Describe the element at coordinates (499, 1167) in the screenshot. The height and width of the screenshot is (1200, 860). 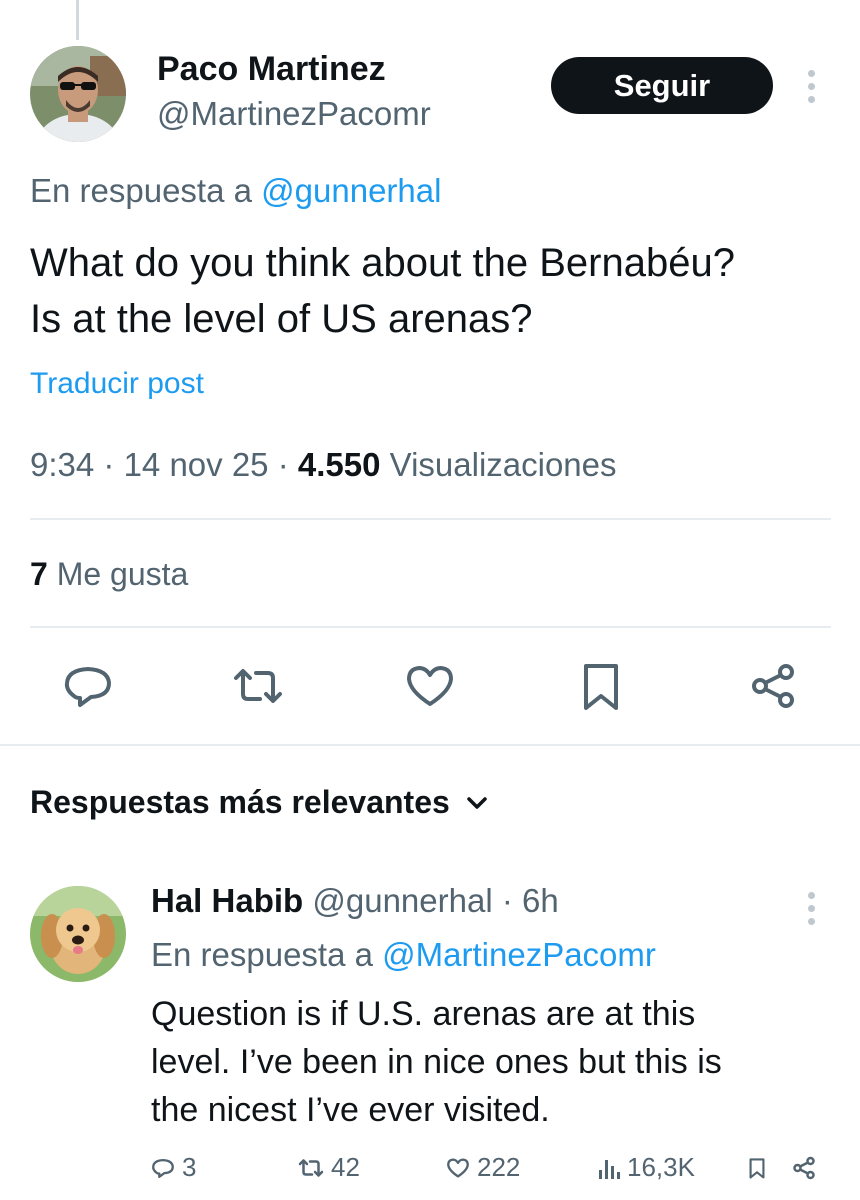
I see `reply-likes-count: 222` at that location.